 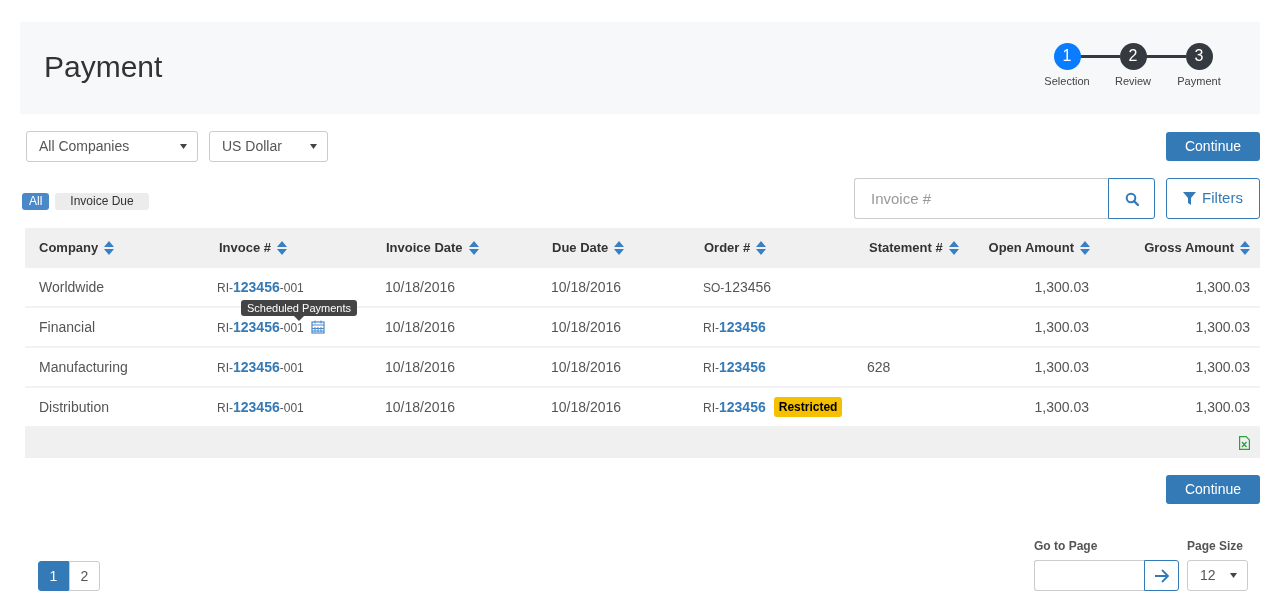 I want to click on step-label: Review, so click(x=1133, y=81).